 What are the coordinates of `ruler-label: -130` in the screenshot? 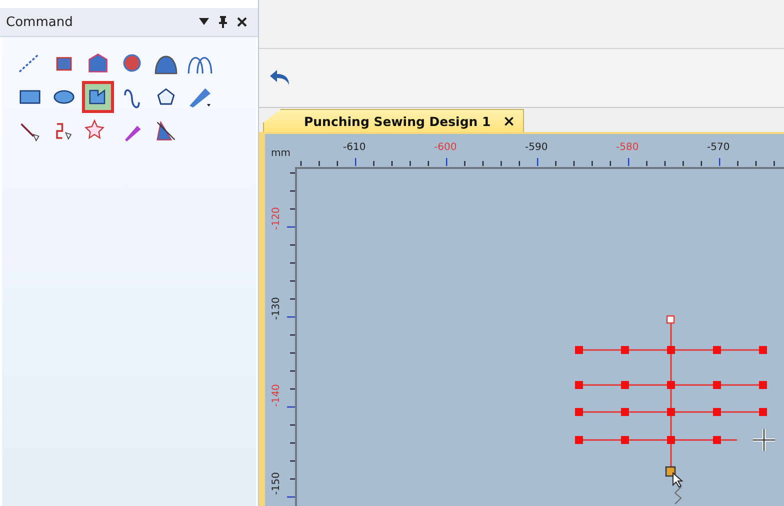 It's located at (276, 308).